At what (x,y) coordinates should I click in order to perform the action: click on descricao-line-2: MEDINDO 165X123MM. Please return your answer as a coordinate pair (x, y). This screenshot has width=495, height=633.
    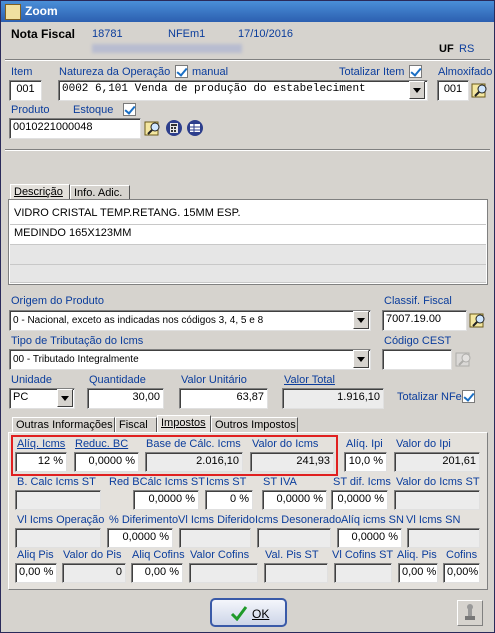
    Looking at the image, I should click on (248, 235).